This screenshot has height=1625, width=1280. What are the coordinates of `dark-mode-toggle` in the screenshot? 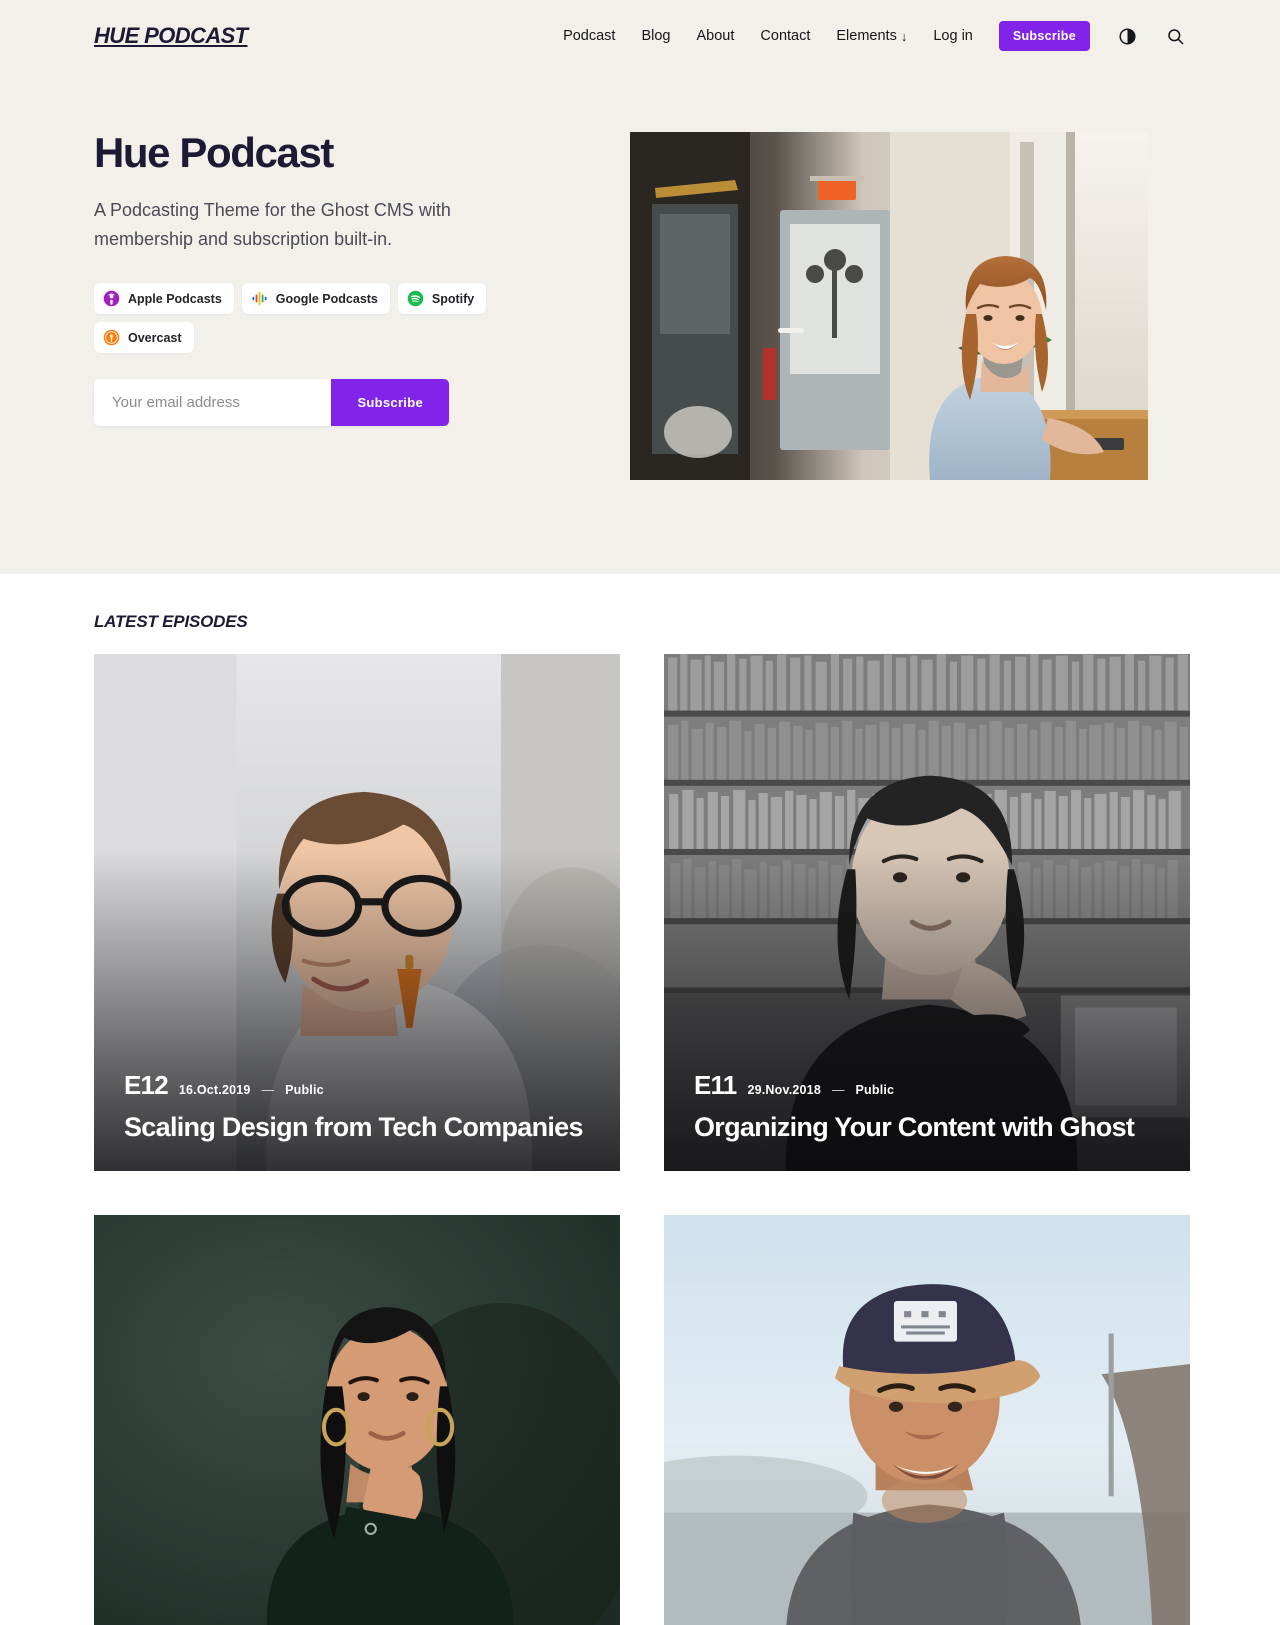 It's located at (1127, 36).